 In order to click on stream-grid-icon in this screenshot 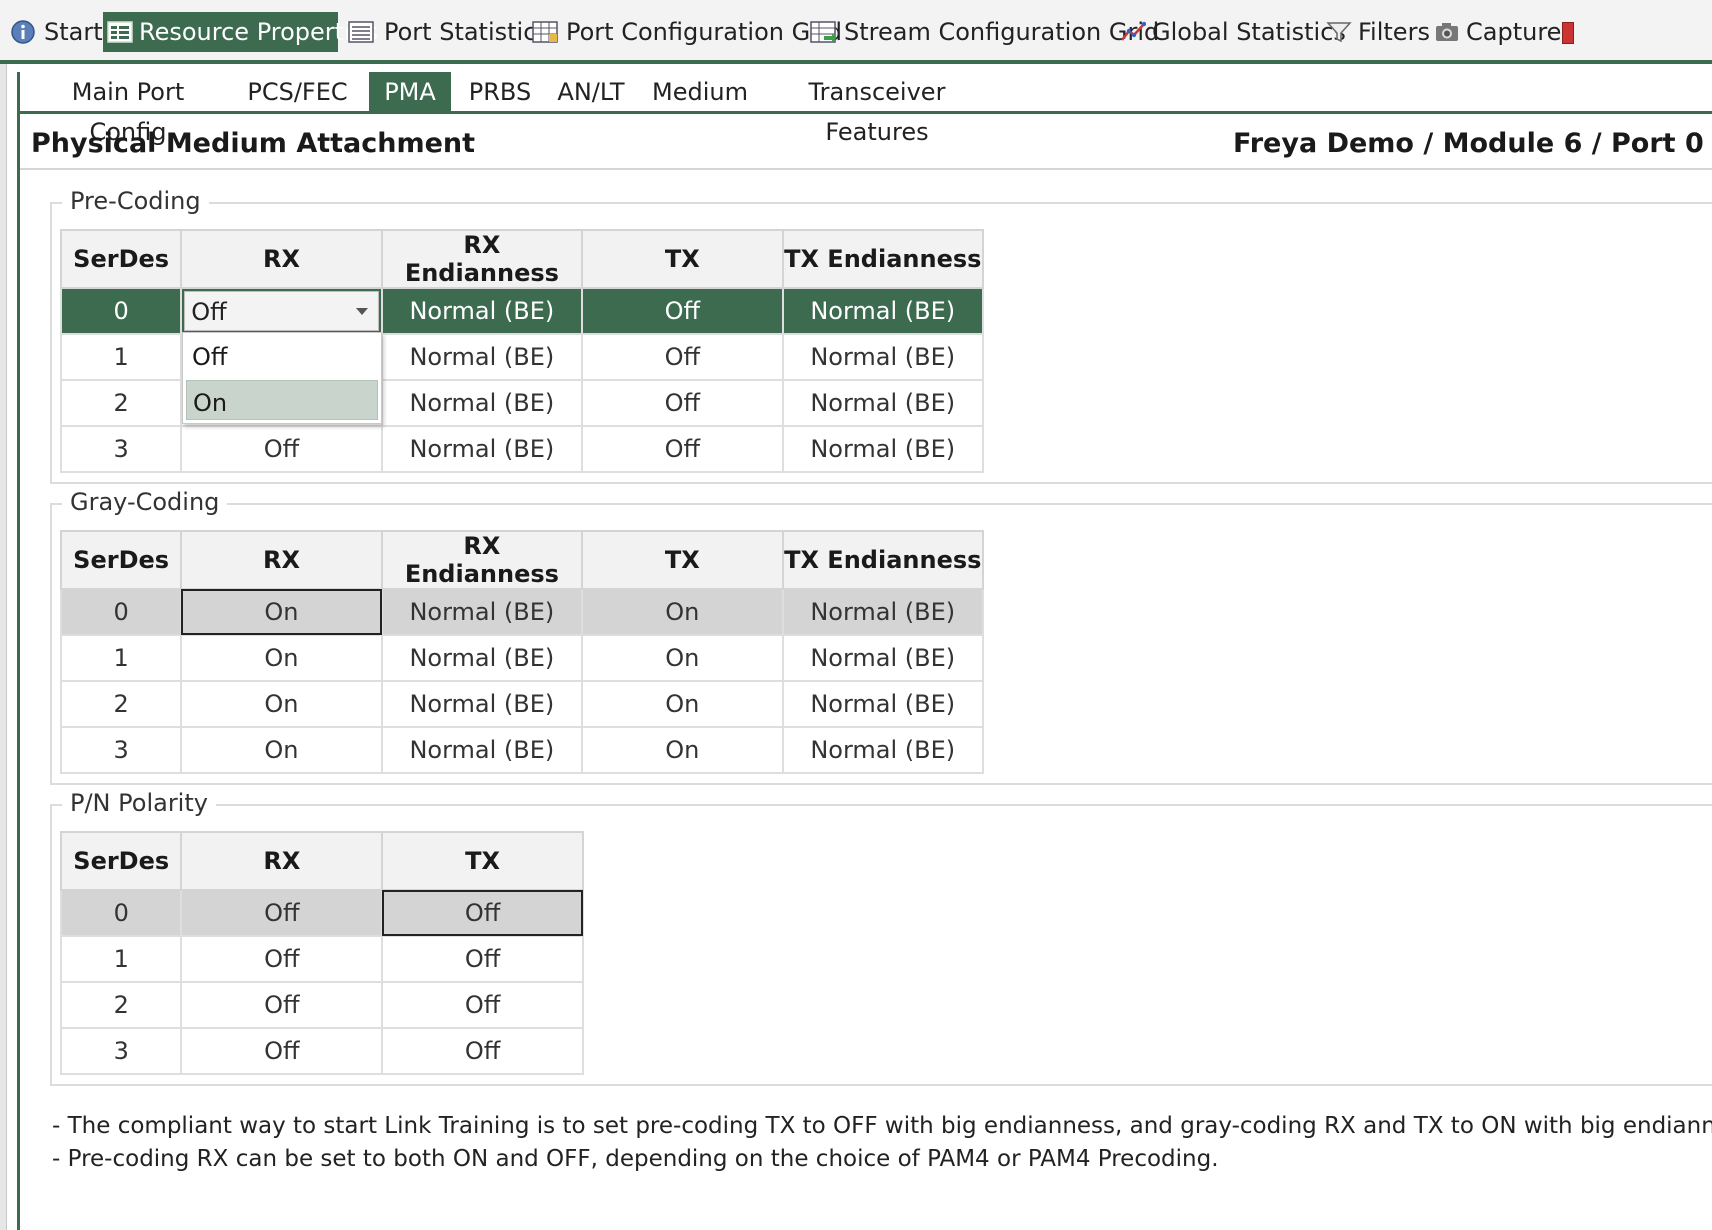, I will do `click(823, 32)`.